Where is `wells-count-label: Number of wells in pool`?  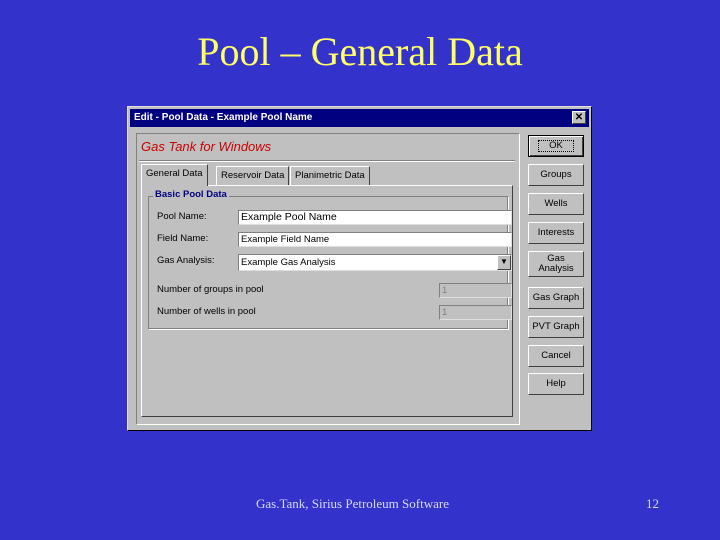 wells-count-label: Number of wells in pool is located at coordinates (206, 311).